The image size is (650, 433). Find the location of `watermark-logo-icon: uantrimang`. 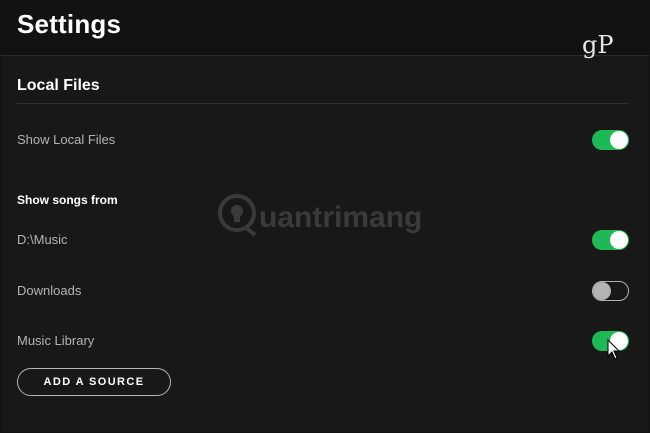

watermark-logo-icon: uantrimang is located at coordinates (320, 215).